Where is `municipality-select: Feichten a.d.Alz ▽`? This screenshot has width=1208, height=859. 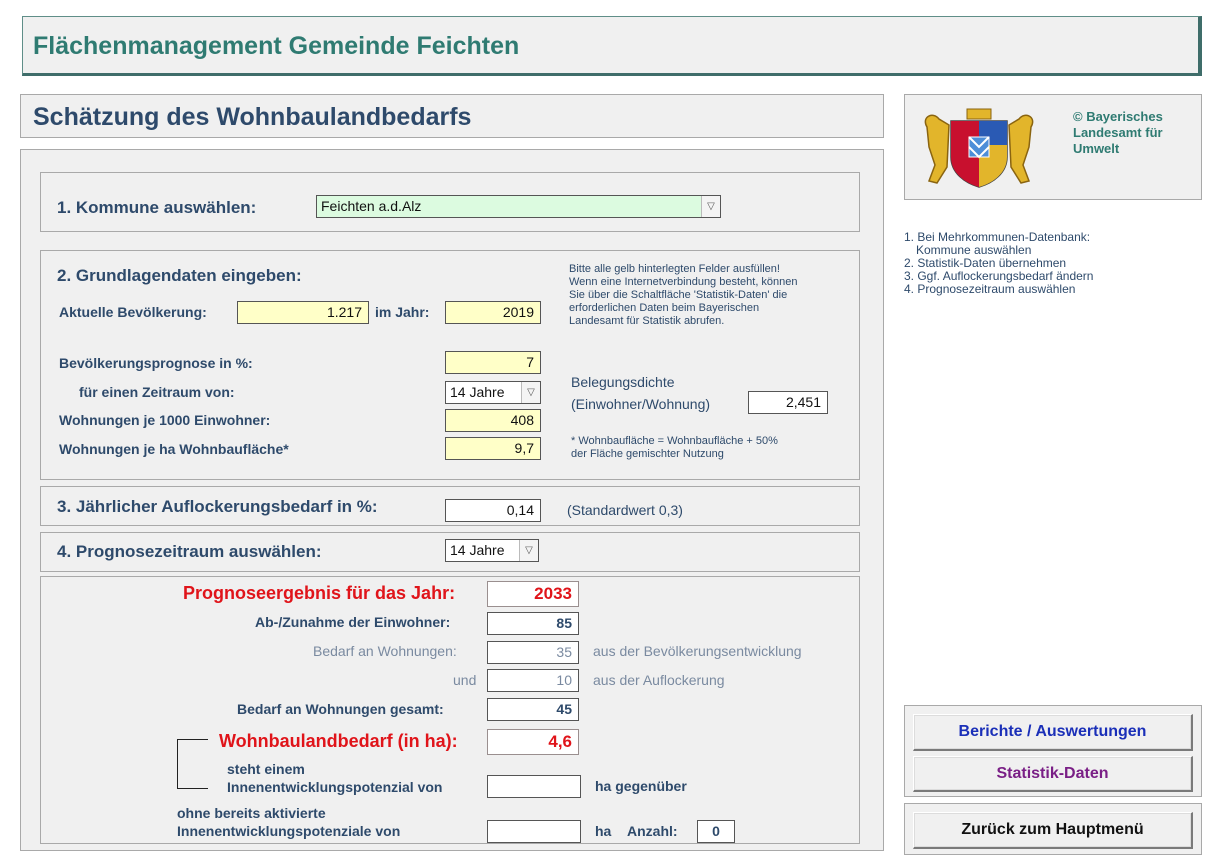
municipality-select: Feichten a.d.Alz ▽ is located at coordinates (518, 206).